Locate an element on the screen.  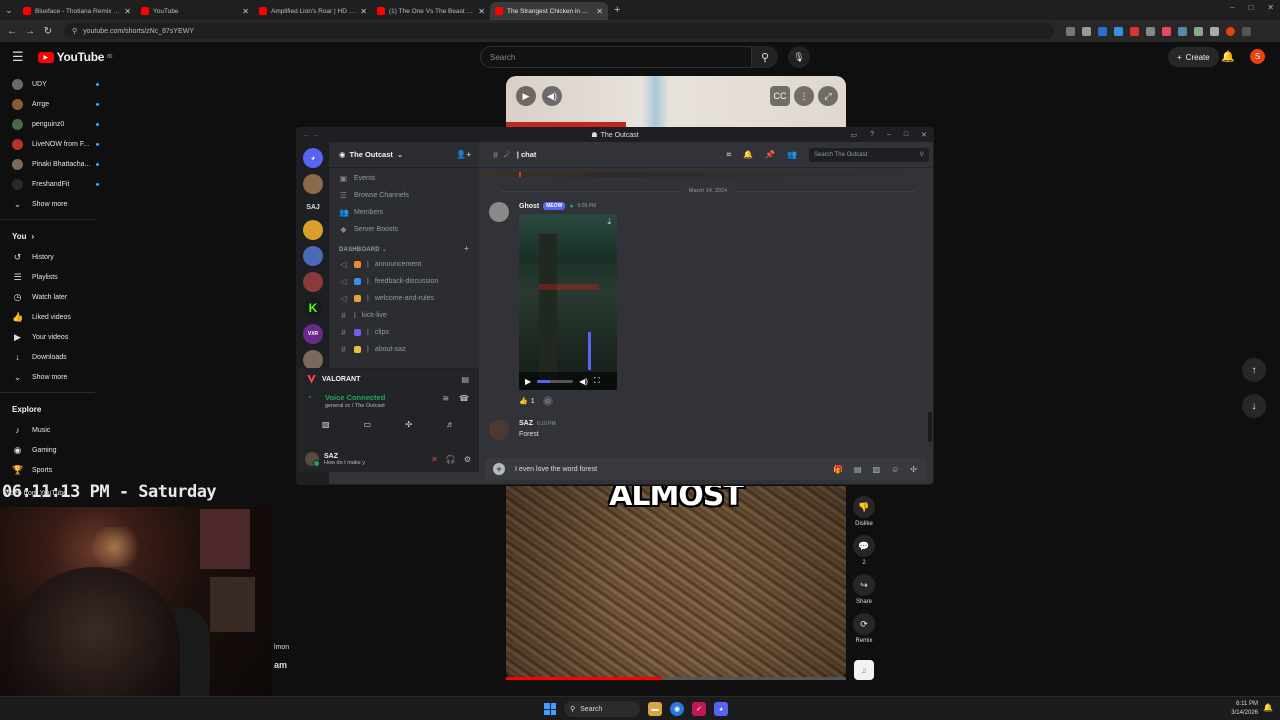
comment-icon: 💬 is located at coordinates (864, 546).